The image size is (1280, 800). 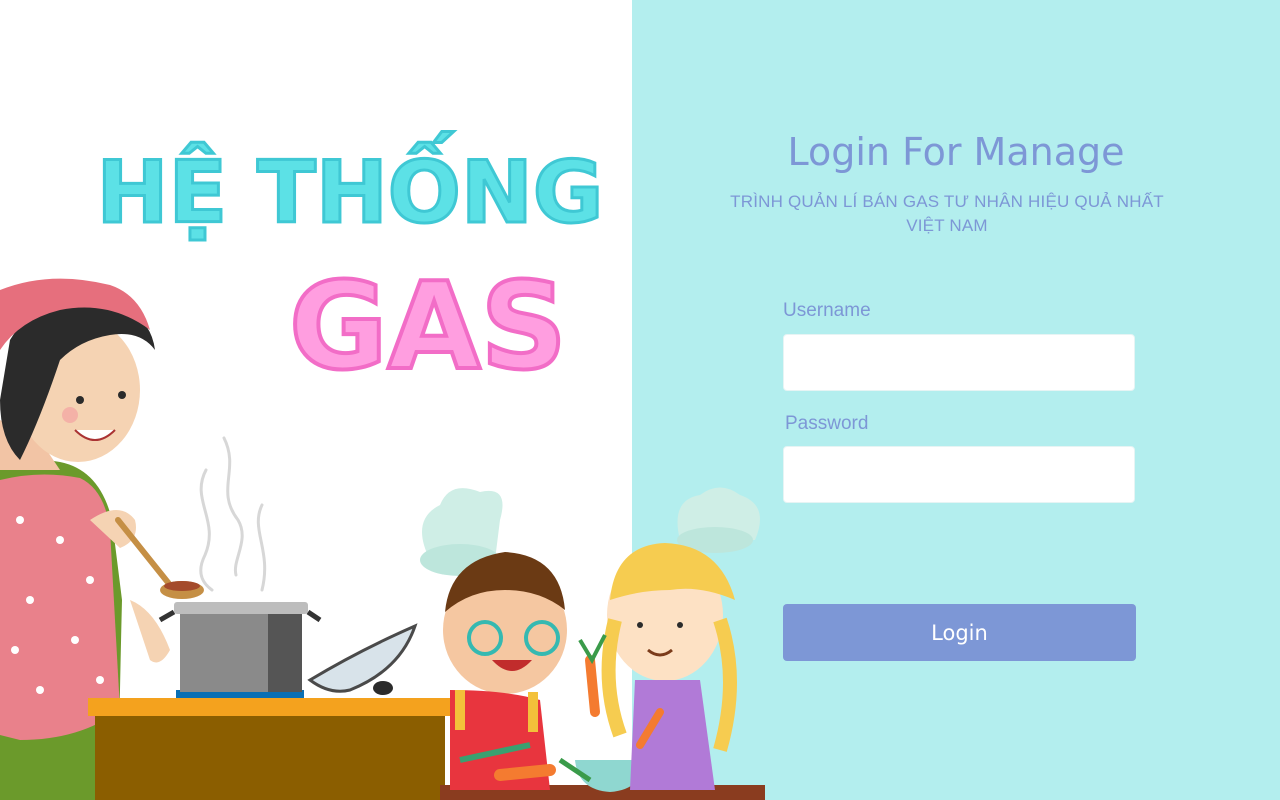 What do you see at coordinates (959, 632) in the screenshot?
I see `login-button: Login` at bounding box center [959, 632].